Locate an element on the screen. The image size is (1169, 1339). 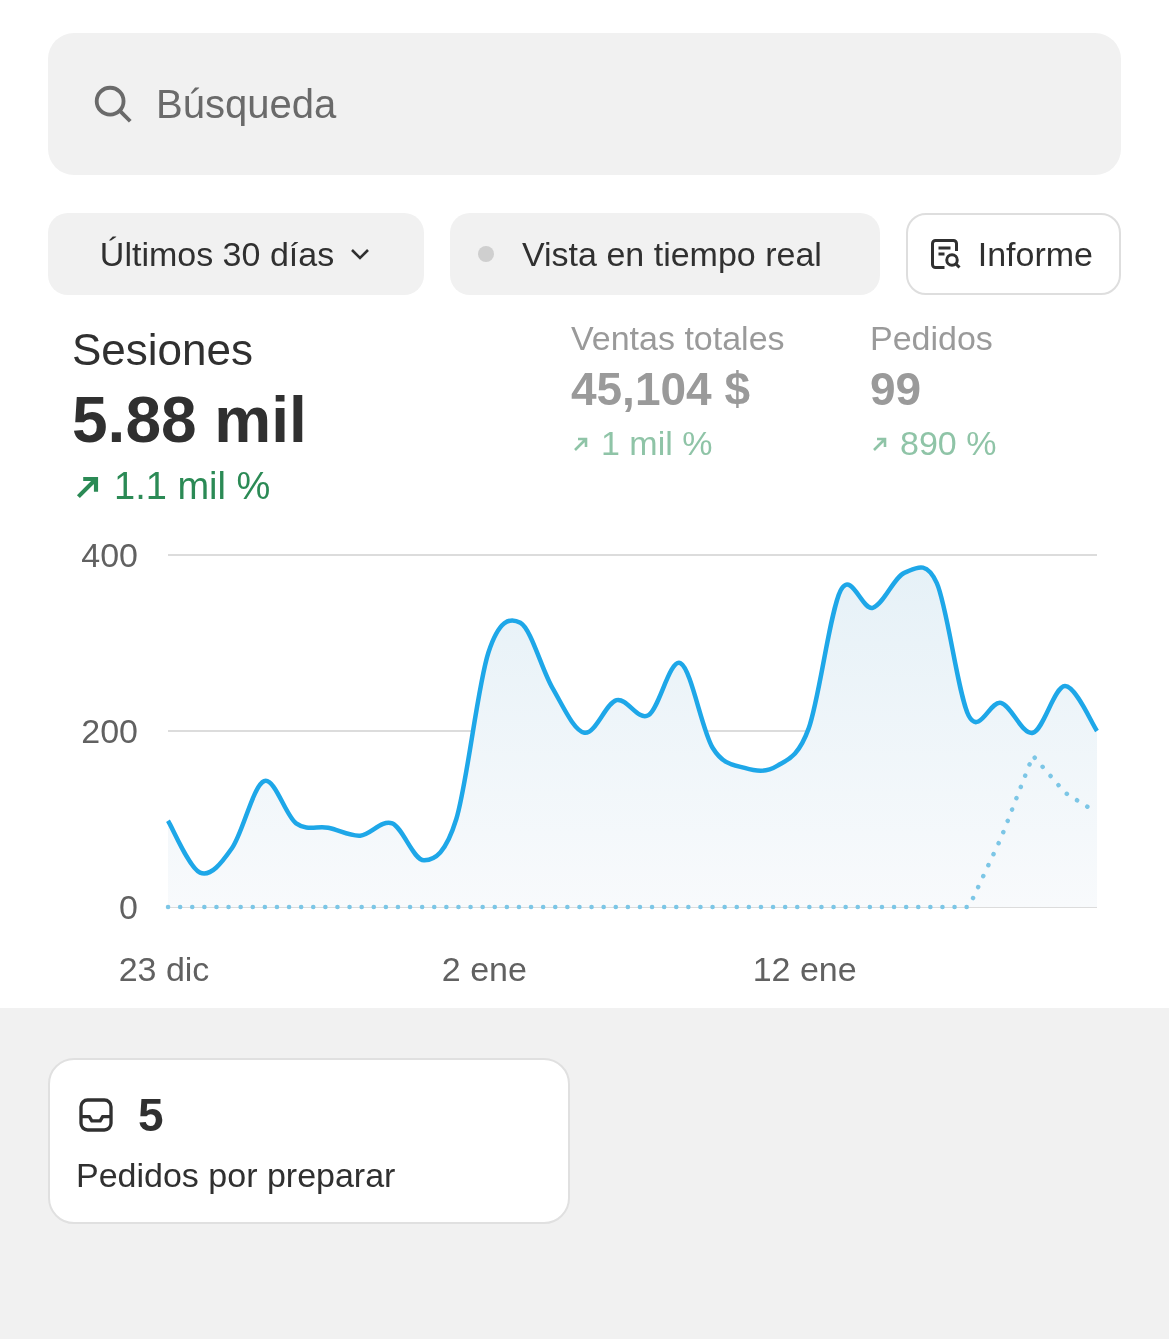
y-axis-label: 400 is located at coordinates (109, 555).